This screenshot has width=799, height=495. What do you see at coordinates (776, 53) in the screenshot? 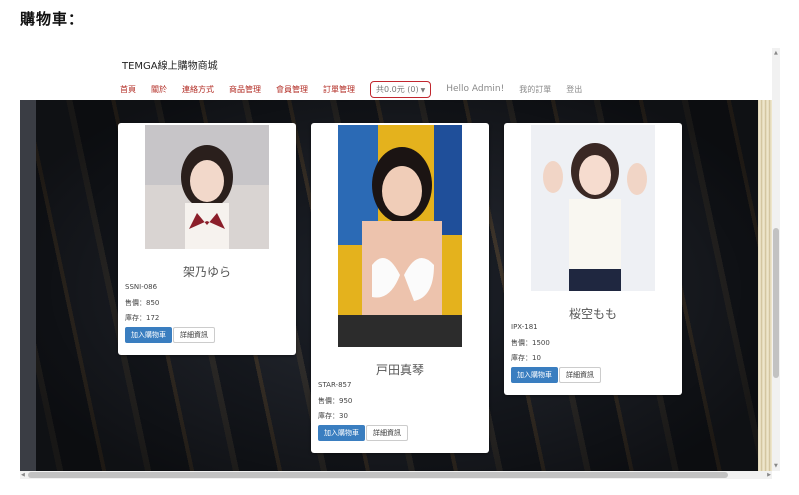
I see `scroll-up-icon: ▲` at bounding box center [776, 53].